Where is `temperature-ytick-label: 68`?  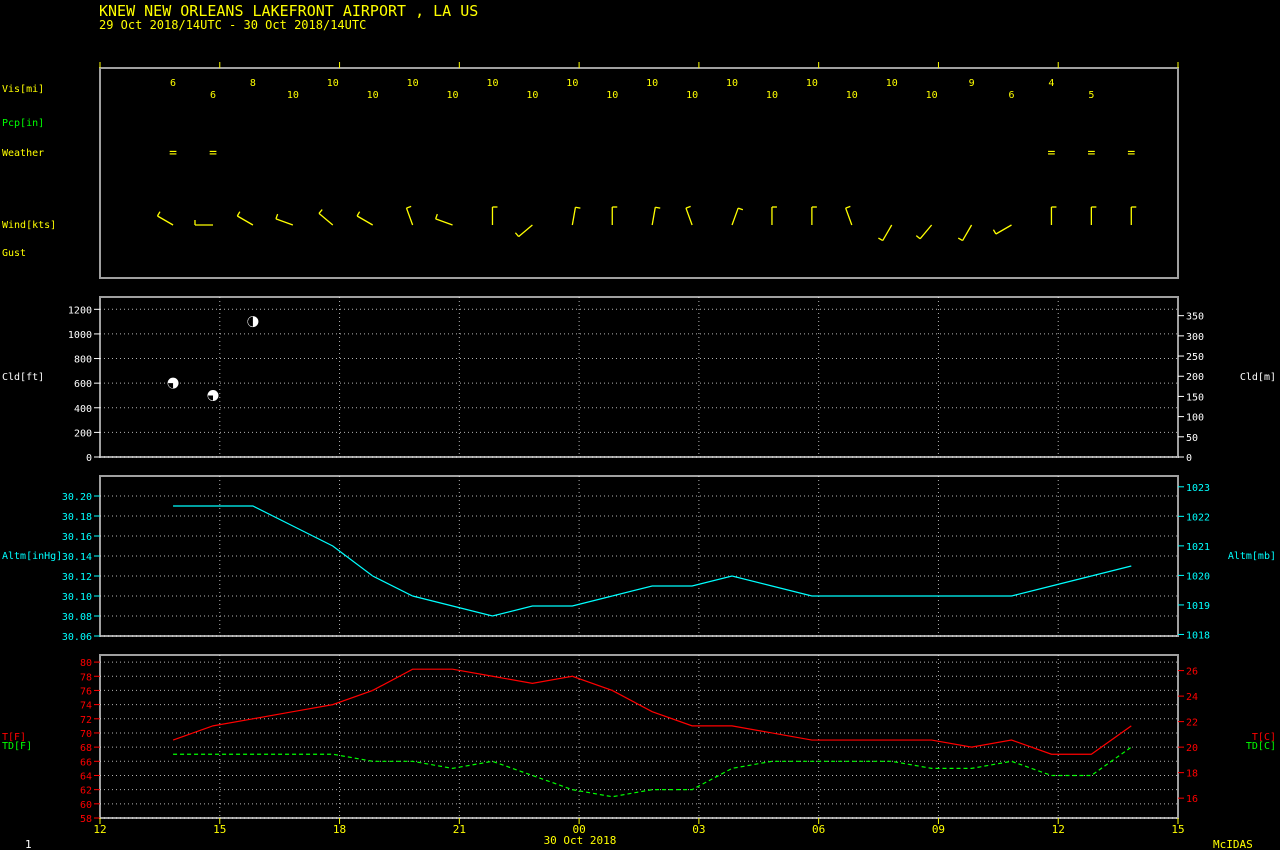 temperature-ytick-label: 68 is located at coordinates (86, 748).